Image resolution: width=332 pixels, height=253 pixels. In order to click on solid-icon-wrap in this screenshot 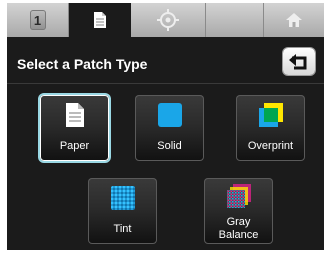, I will do `click(169, 115)`.